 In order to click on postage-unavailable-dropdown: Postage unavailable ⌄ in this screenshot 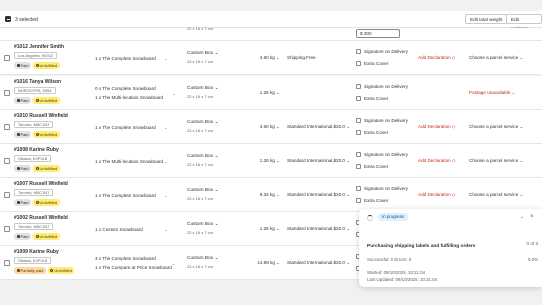, I will do `click(492, 93)`.